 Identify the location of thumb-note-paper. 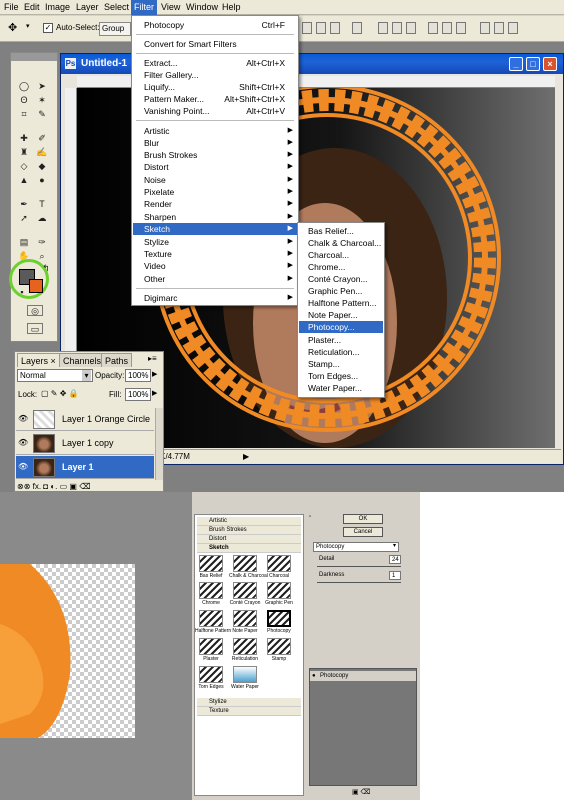
(245, 618).